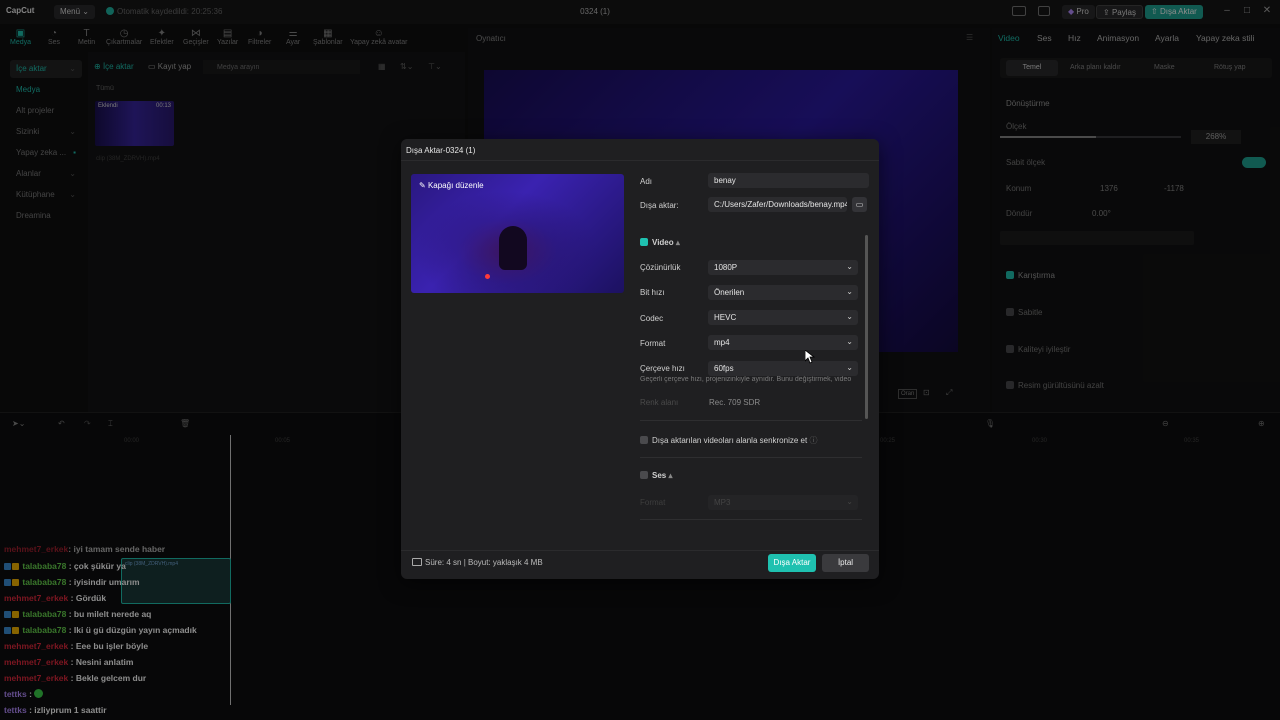  I want to click on export-to-label: Dışa aktar:, so click(659, 205).